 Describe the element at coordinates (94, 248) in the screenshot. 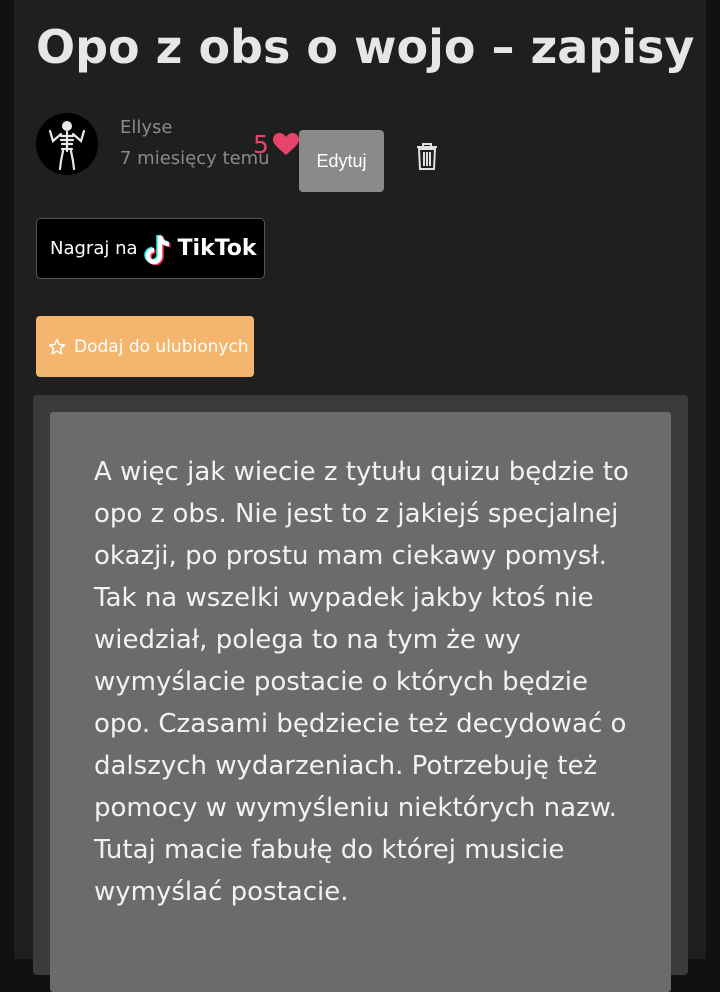

I see `tiktok-prefix: Nagraj na` at that location.